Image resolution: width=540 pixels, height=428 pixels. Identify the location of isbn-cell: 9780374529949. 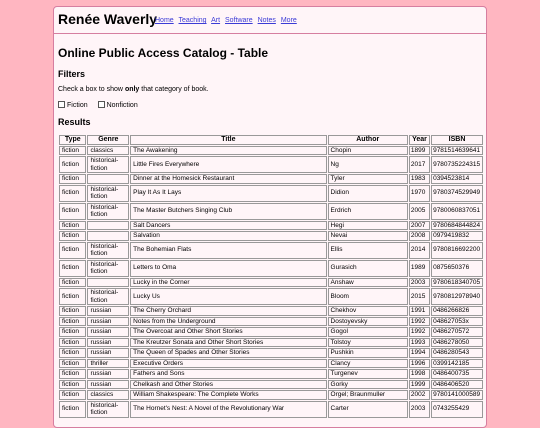
(457, 193).